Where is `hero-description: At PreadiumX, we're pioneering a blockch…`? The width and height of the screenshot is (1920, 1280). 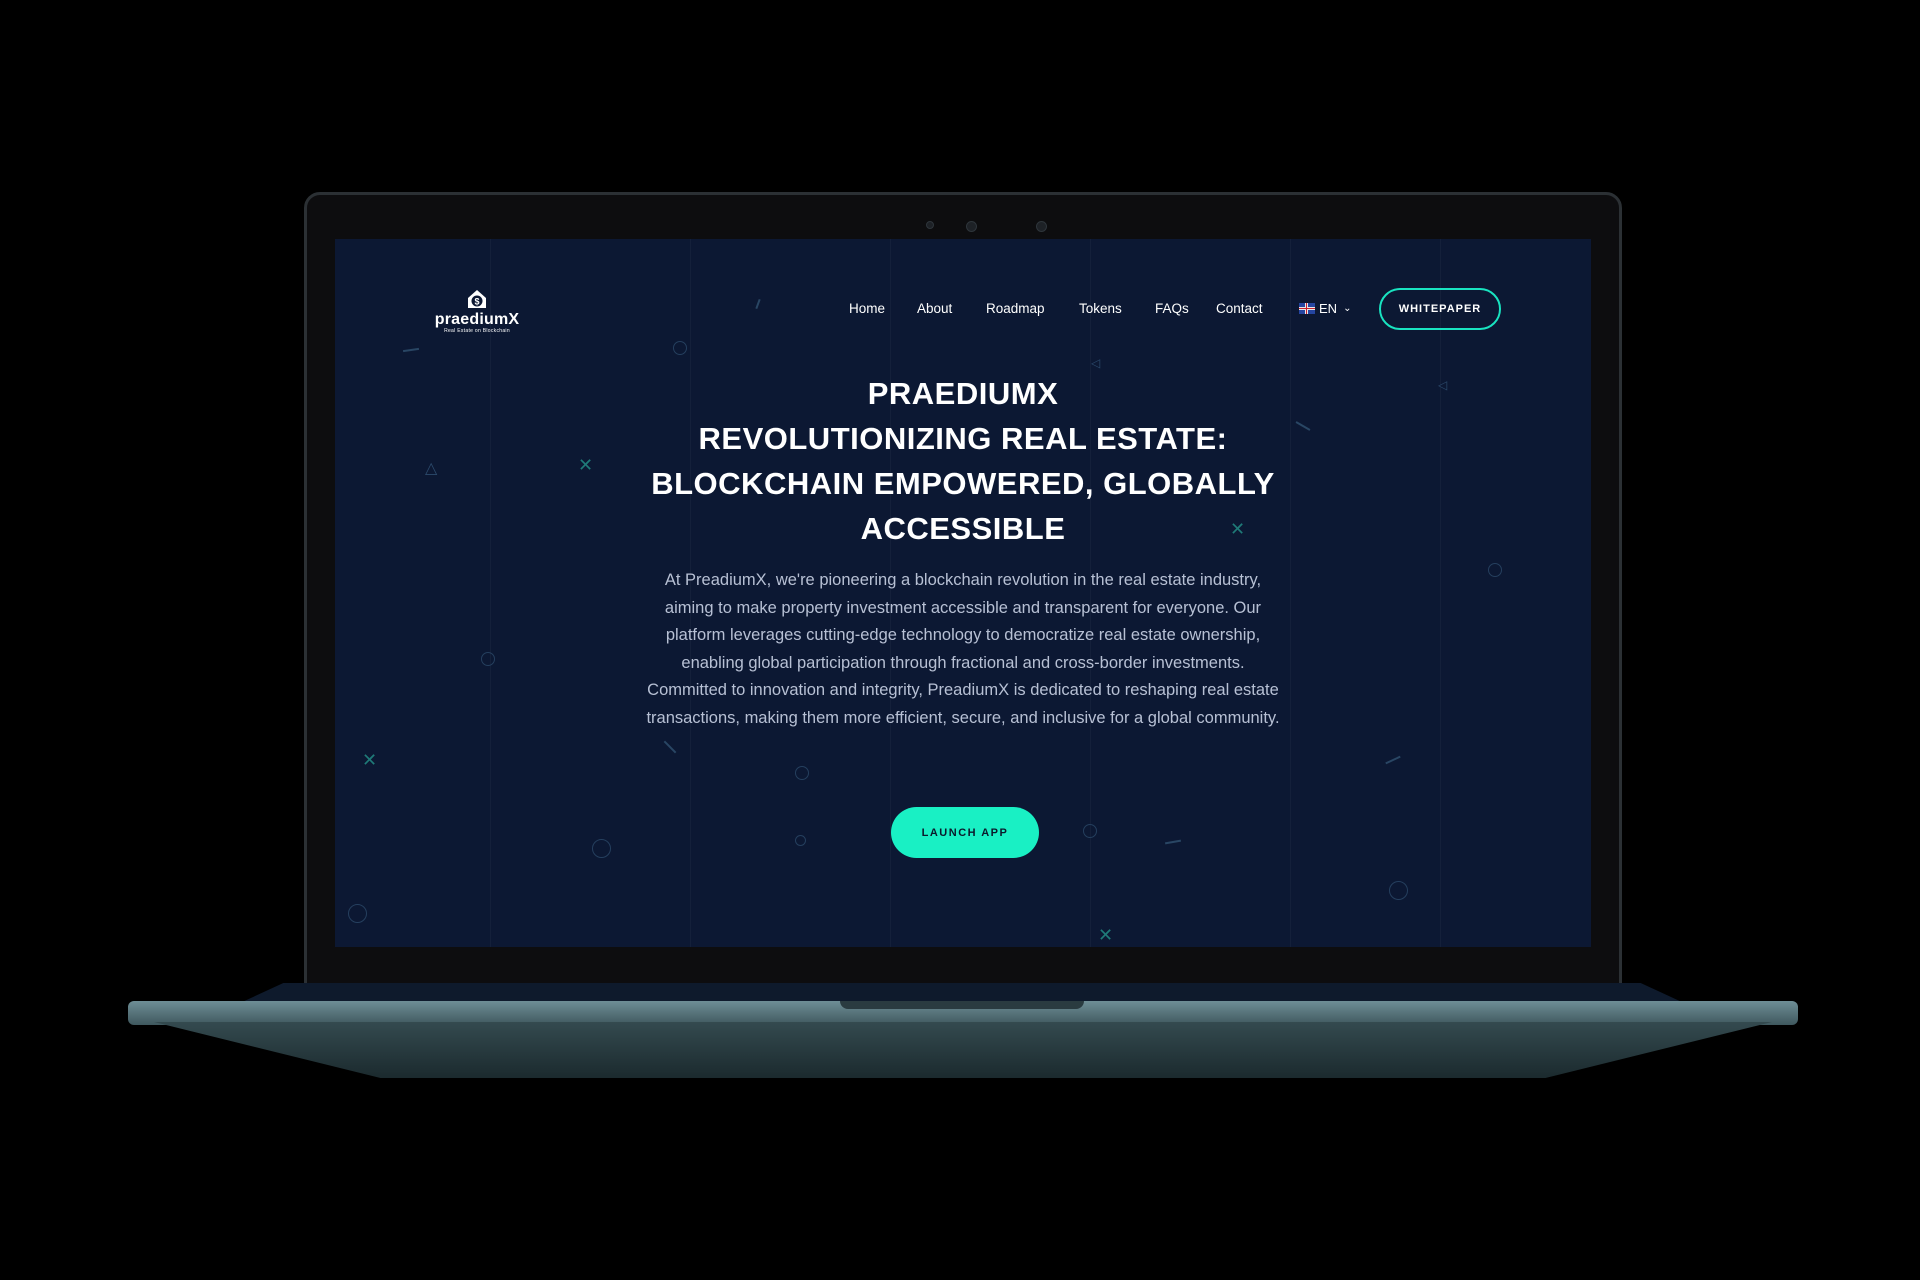
hero-description: At PreadiumX, we're pioneering a blockch… is located at coordinates (963, 649).